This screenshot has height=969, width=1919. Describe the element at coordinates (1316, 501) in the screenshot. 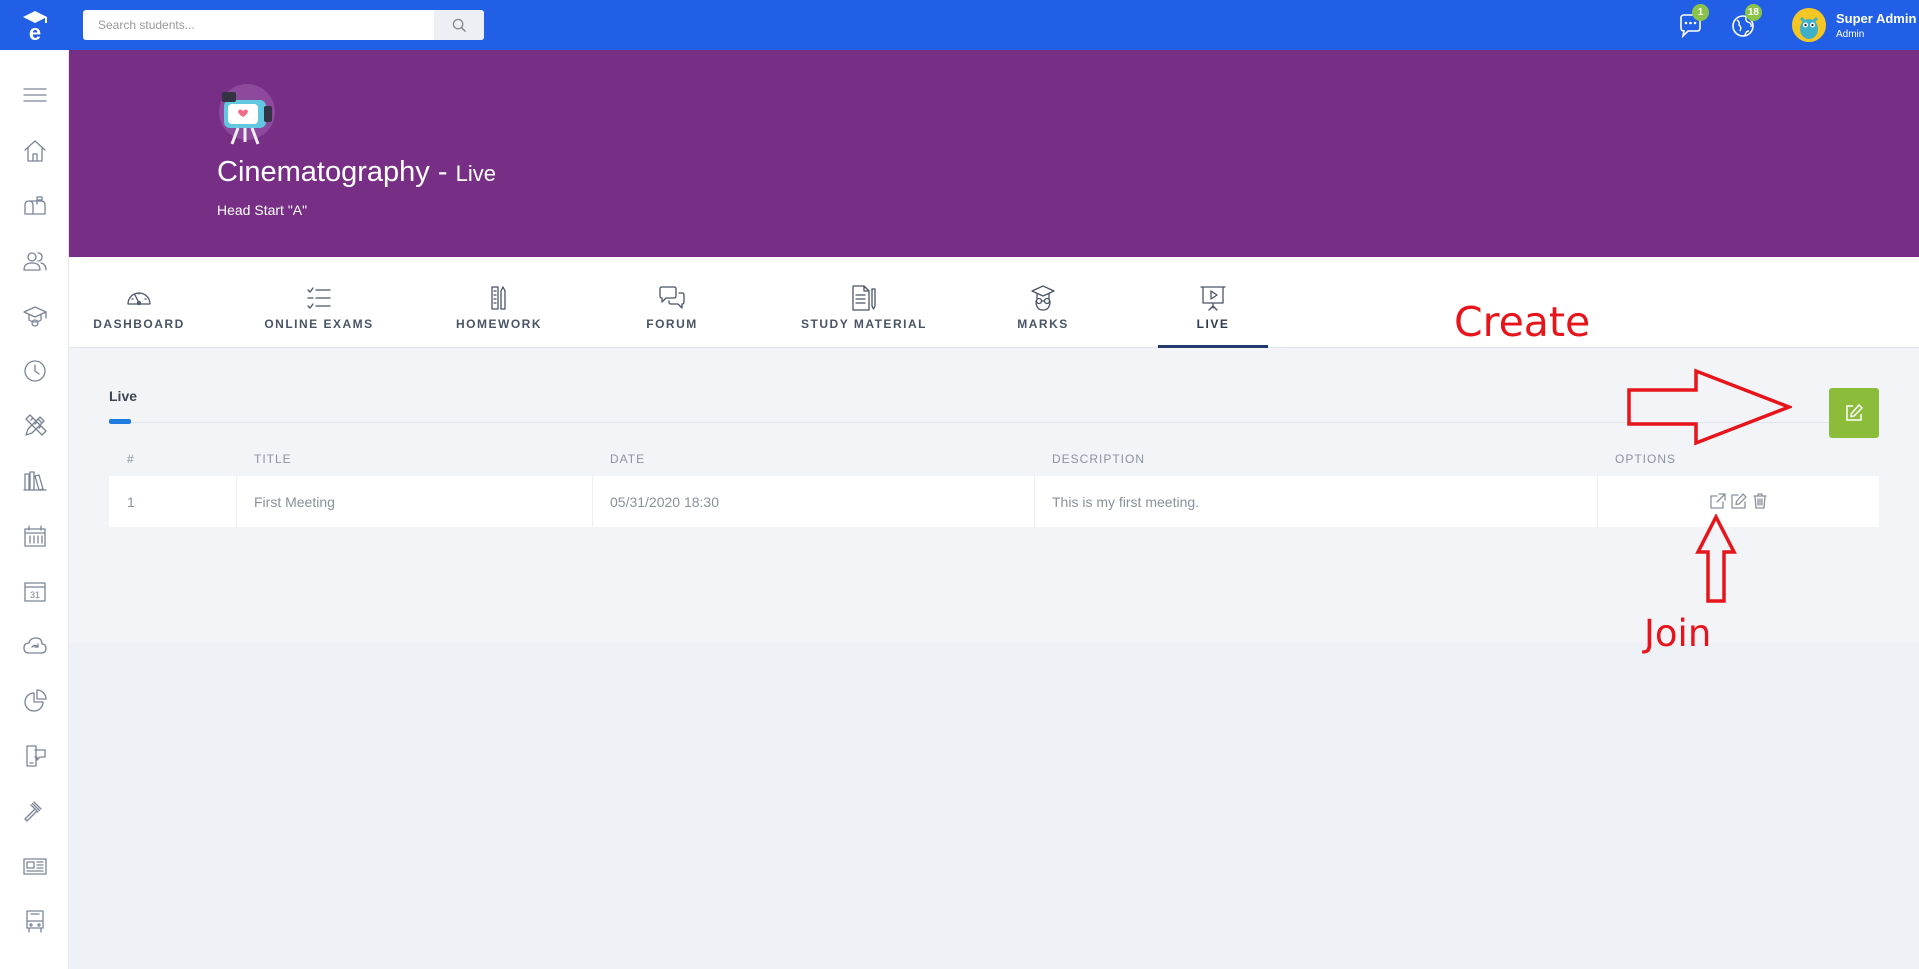

I see `row-description: This is my first meeting.` at that location.